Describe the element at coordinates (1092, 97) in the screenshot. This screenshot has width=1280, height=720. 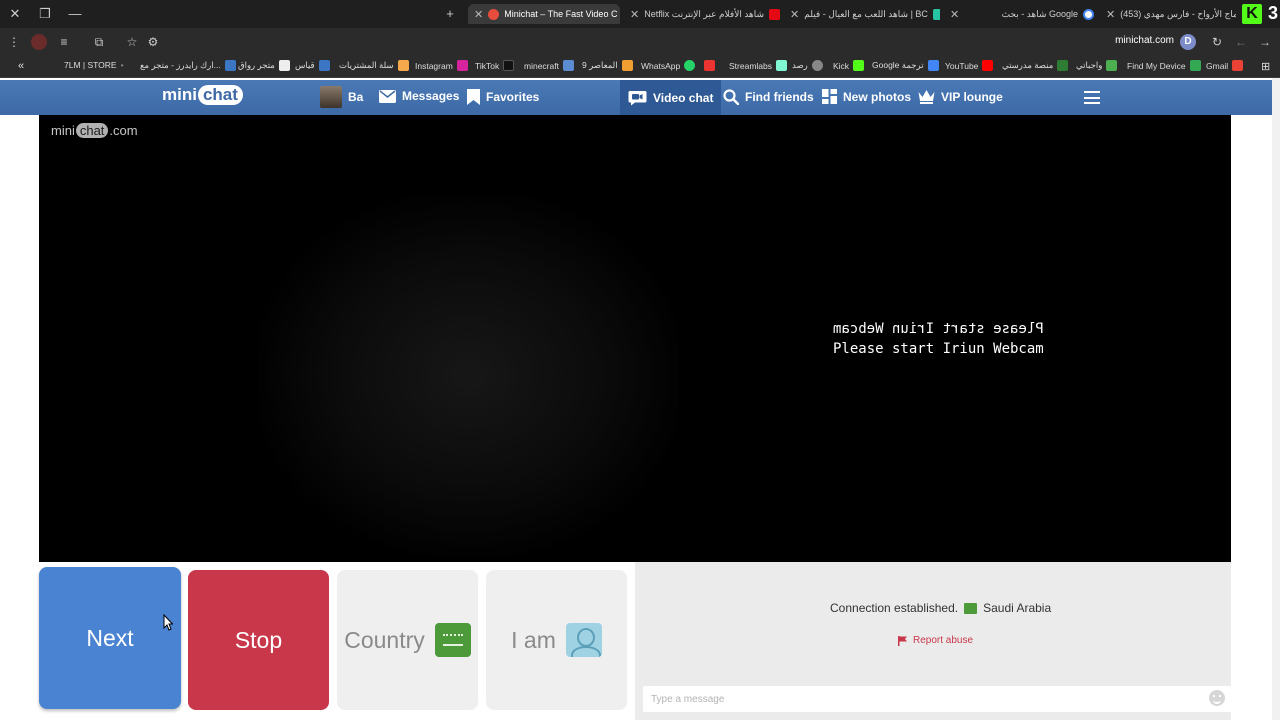
I see `hamburger-menu-icon` at that location.